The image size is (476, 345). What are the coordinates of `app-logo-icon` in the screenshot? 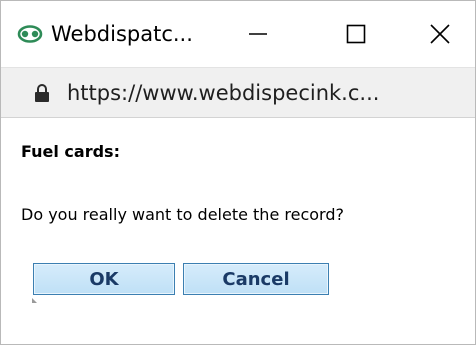 It's located at (30, 34).